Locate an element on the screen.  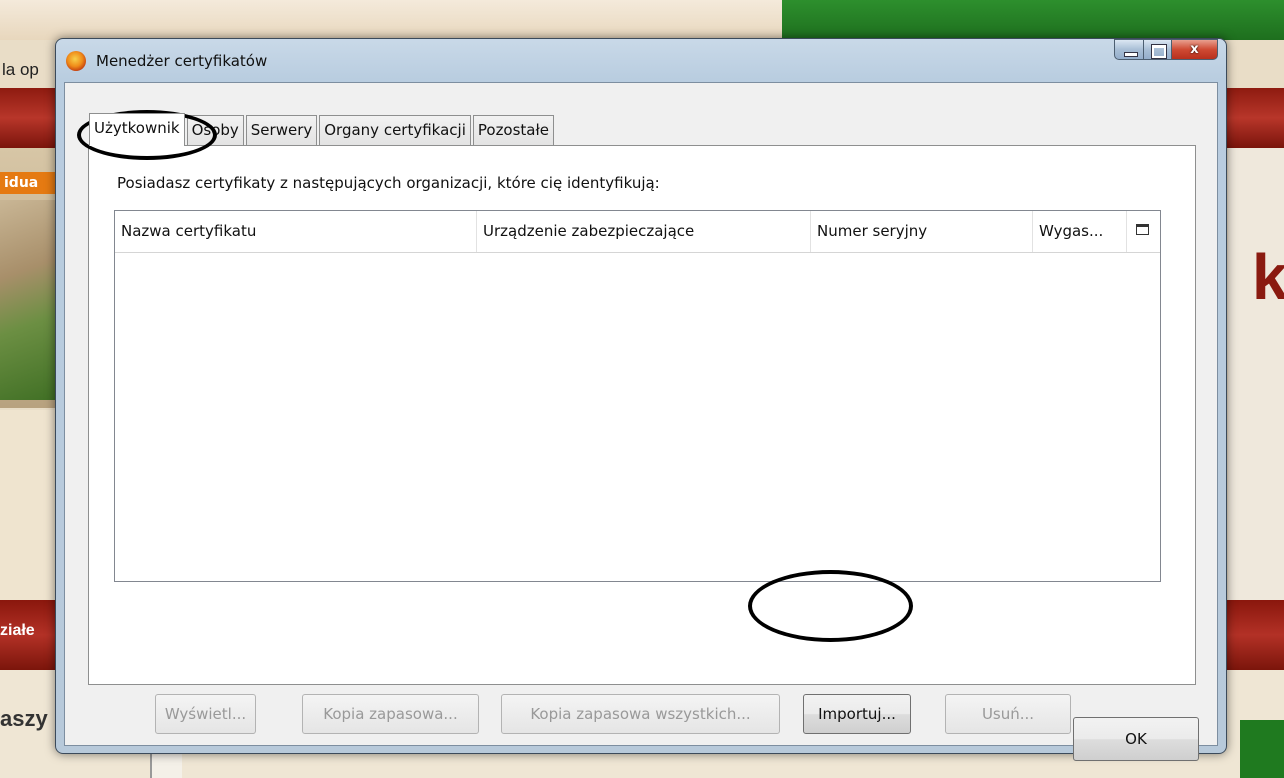
column-header-serial: Numer seryjny is located at coordinates (922, 231).